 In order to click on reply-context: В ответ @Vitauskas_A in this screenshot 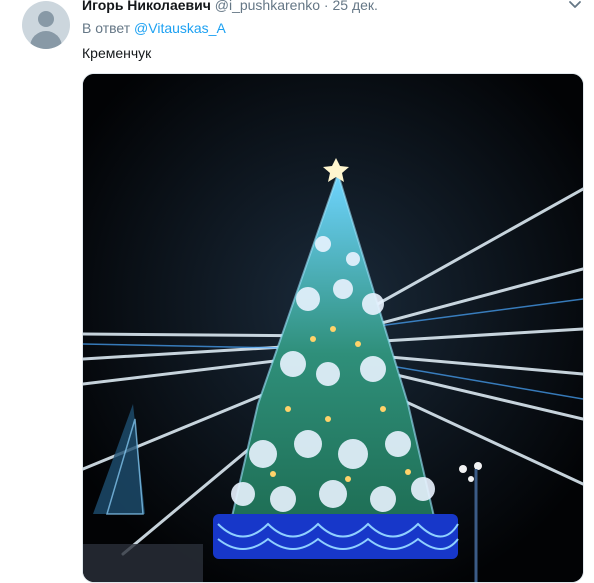, I will do `click(154, 28)`.